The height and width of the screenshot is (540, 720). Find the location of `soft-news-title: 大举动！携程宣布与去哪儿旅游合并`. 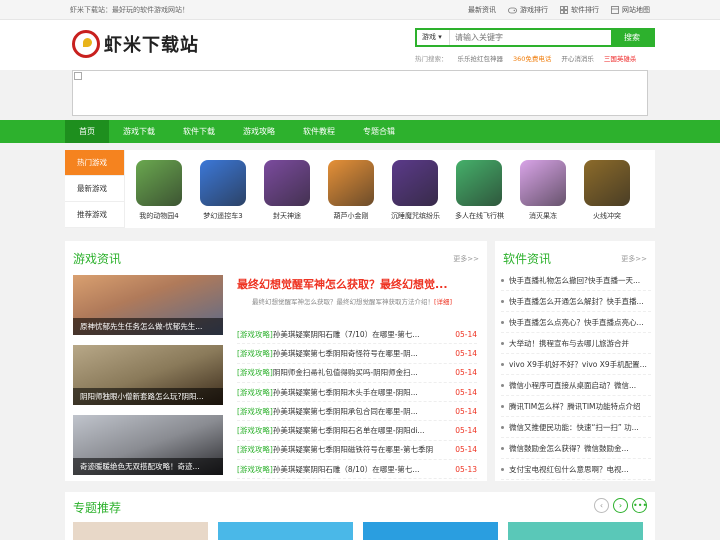

soft-news-title: 大举动！携程宣布与去哪儿旅游合并 is located at coordinates (569, 343).